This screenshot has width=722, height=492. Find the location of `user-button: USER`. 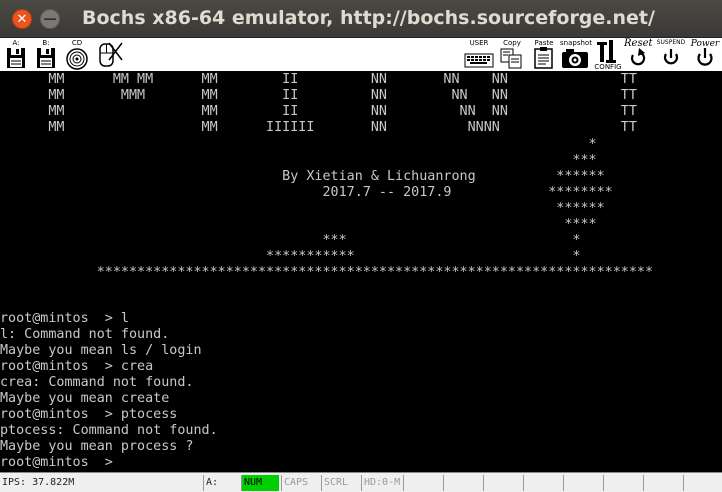

user-button: USER is located at coordinates (479, 54).